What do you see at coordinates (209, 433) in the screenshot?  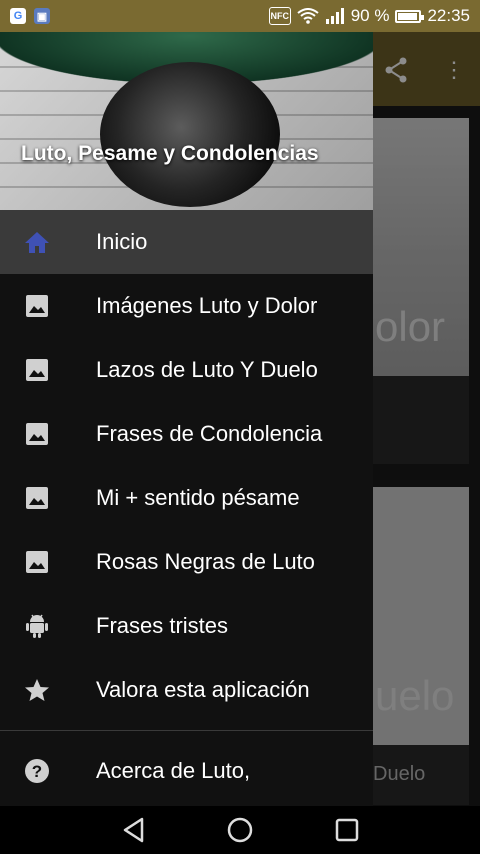 I see `menu-item-label: Frases de Condolencia` at bounding box center [209, 433].